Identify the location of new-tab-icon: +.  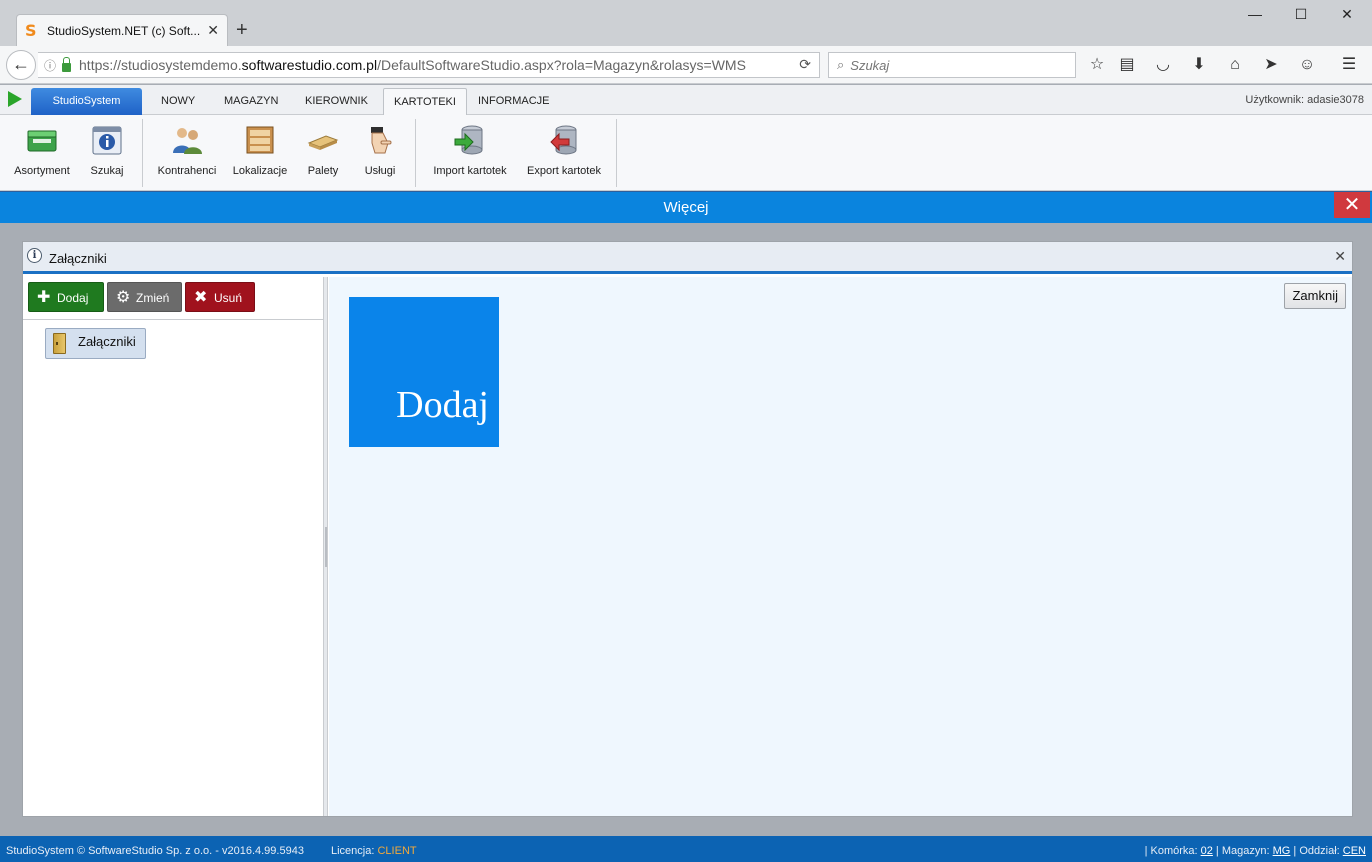
(242, 30).